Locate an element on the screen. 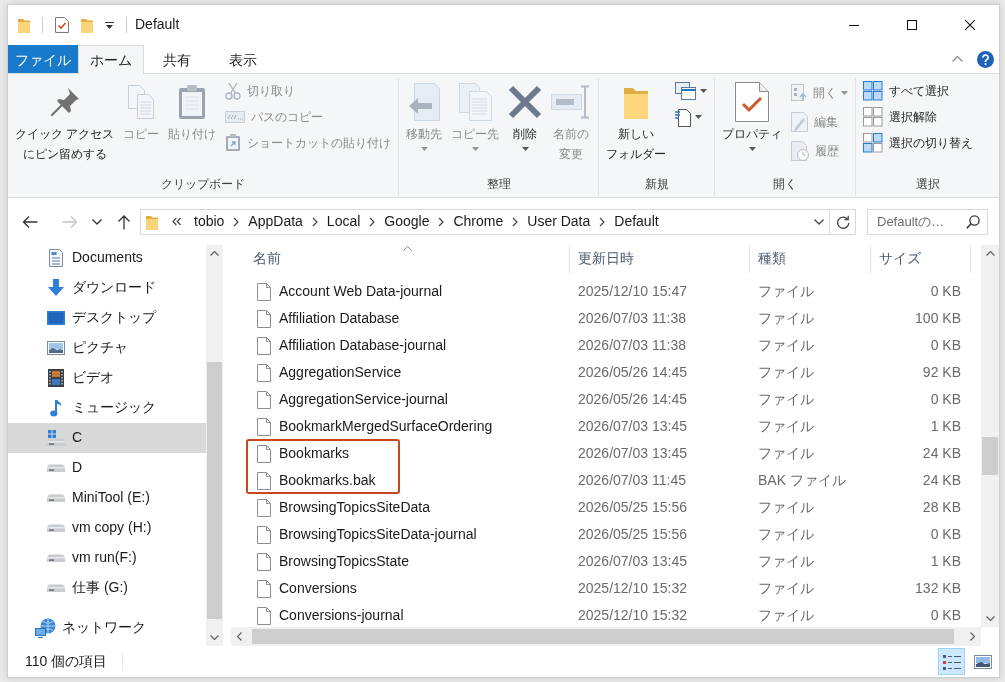 The height and width of the screenshot is (682, 1005). group-label: 整理 is located at coordinates (498, 184).